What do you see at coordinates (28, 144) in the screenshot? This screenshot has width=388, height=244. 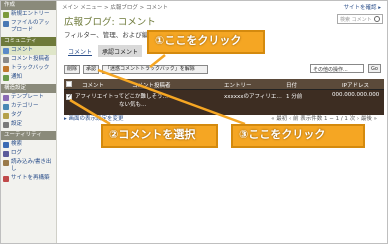 I see `sidebar-item-search: 検索` at bounding box center [28, 144].